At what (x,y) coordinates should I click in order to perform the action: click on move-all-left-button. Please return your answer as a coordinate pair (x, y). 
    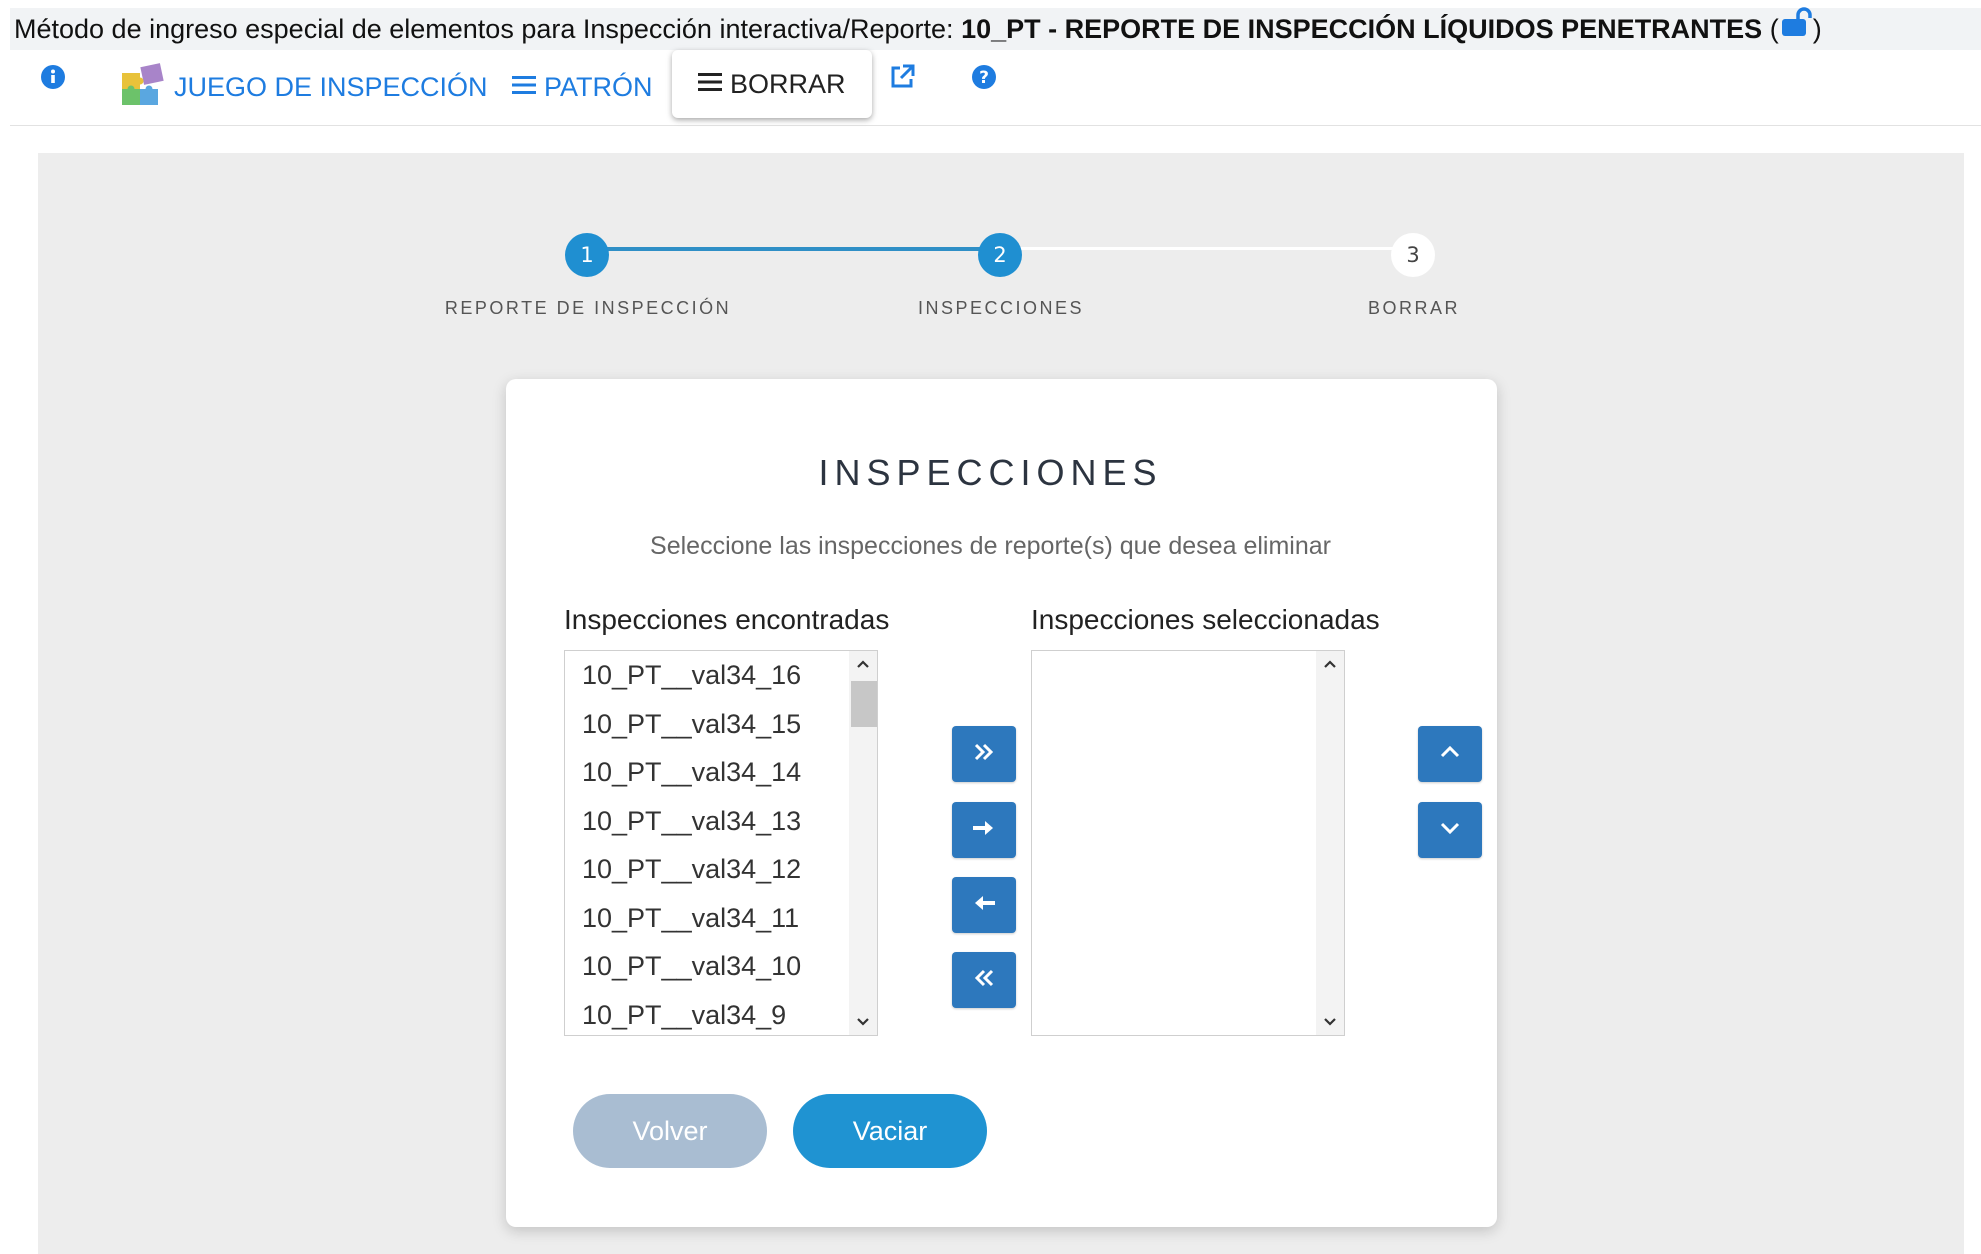
    Looking at the image, I should click on (984, 980).